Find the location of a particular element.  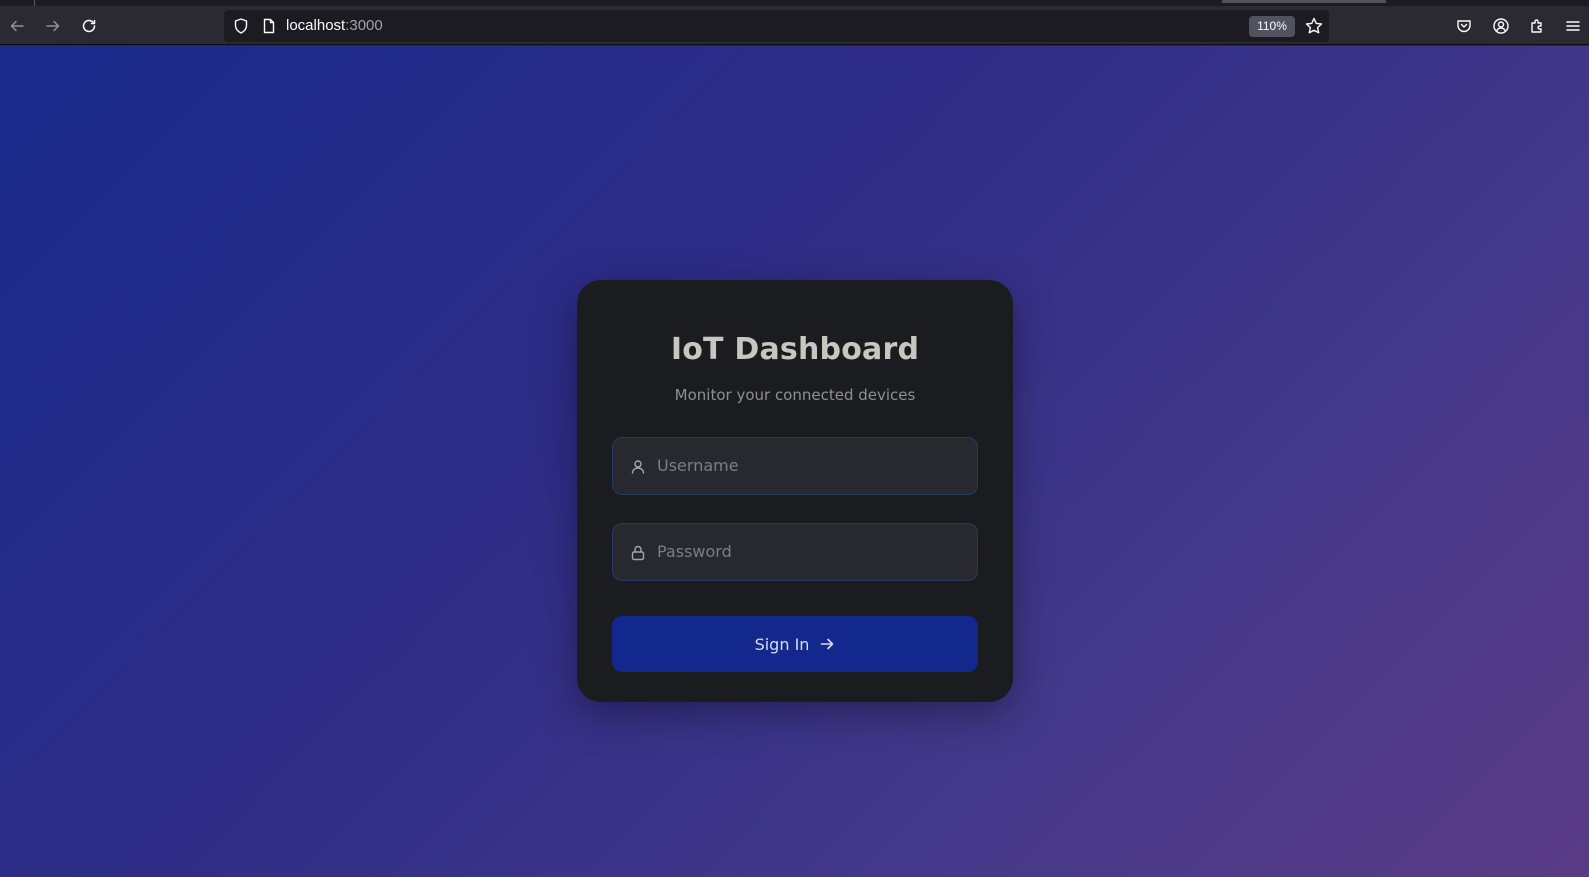

reload-icon is located at coordinates (89, 26).